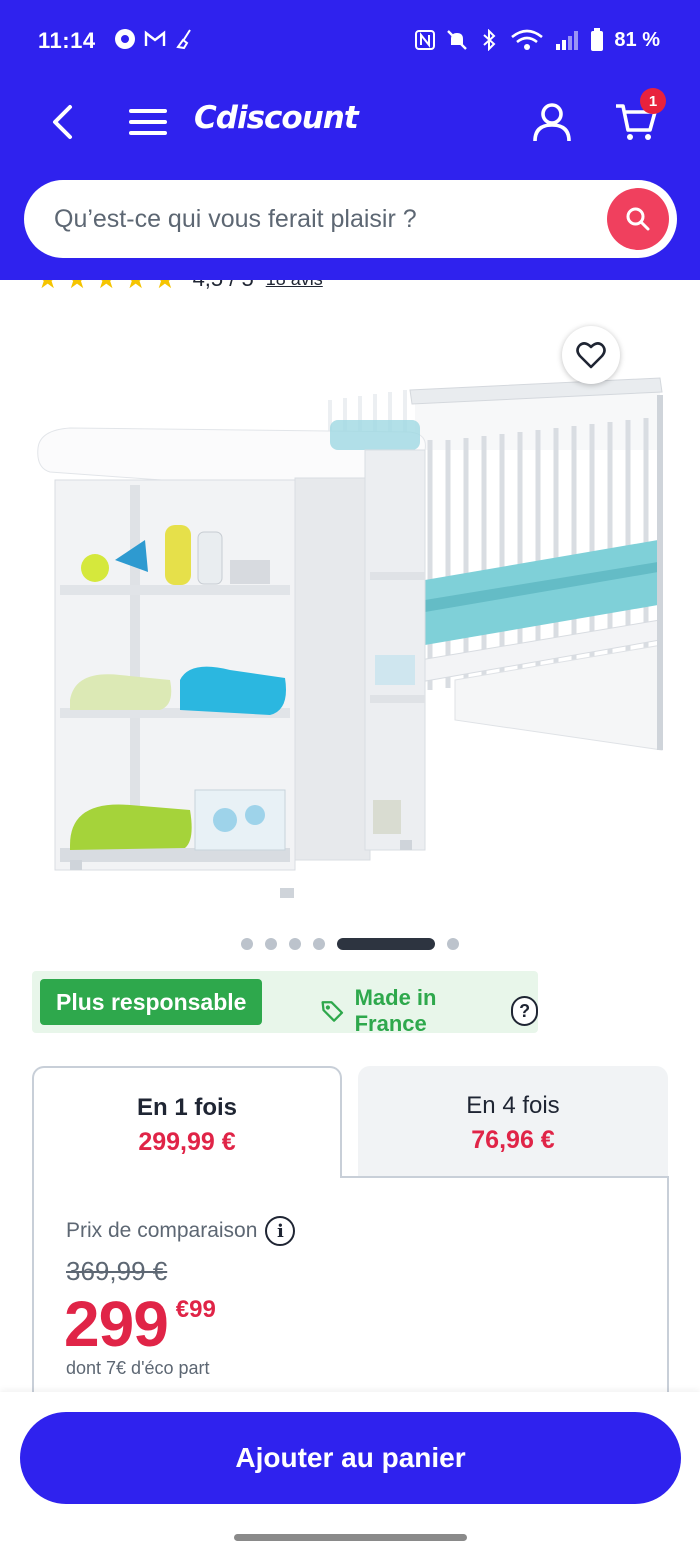  Describe the element at coordinates (513, 1122) in the screenshot. I see `tab-pay-4x: En 4 fois 76,96 €` at that location.